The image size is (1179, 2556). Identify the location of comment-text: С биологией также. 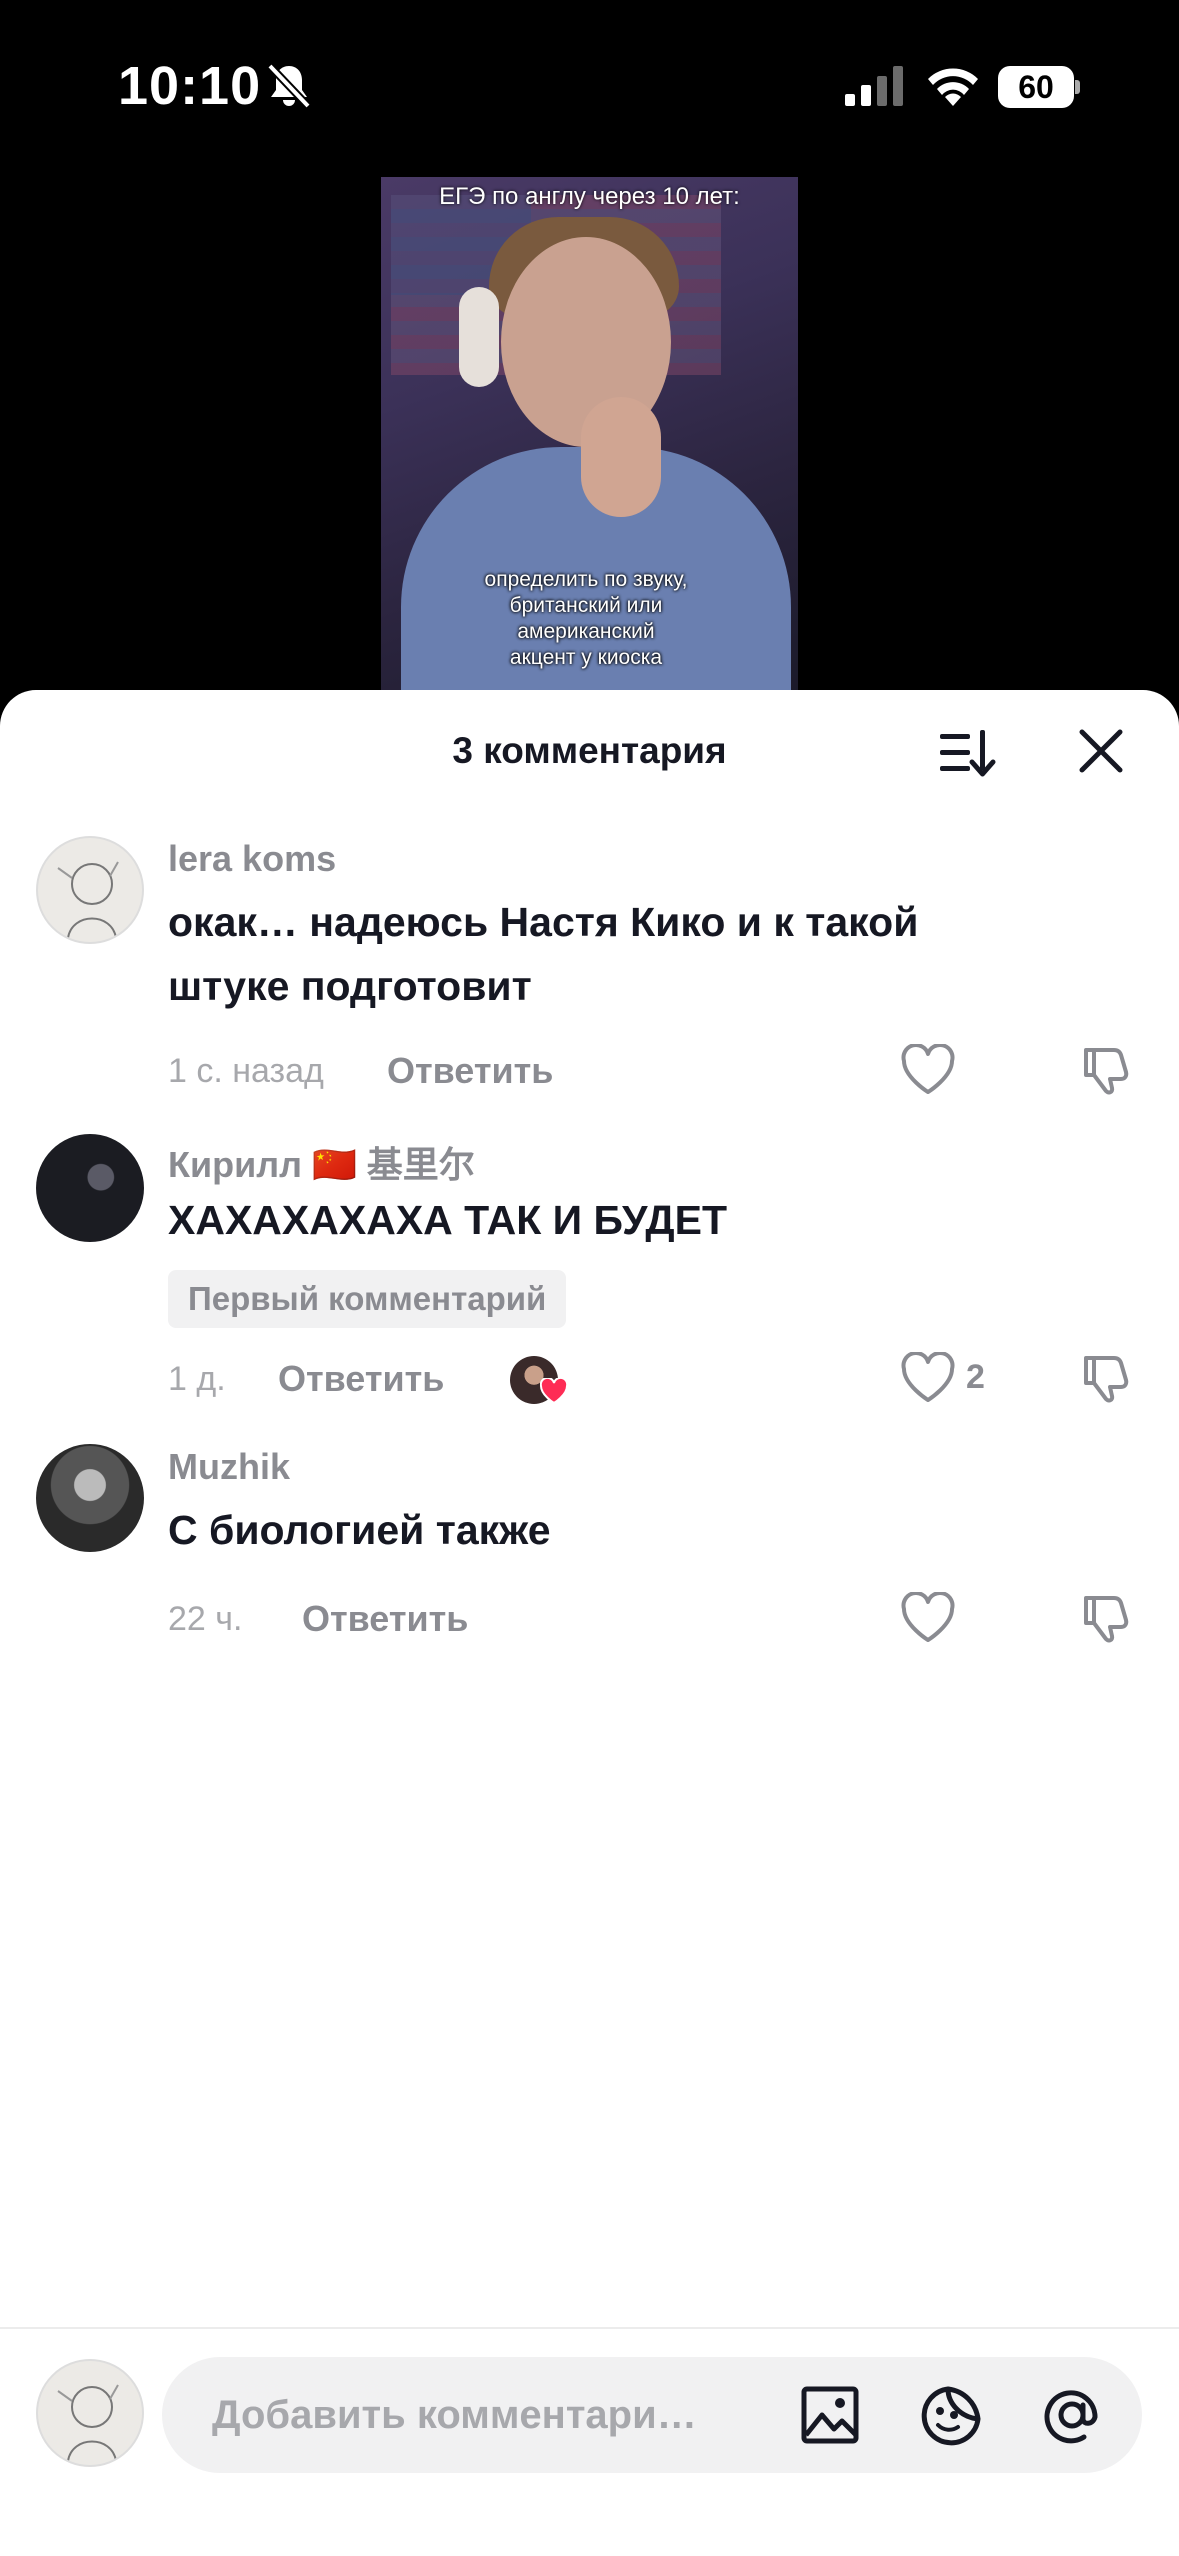
(359, 1530).